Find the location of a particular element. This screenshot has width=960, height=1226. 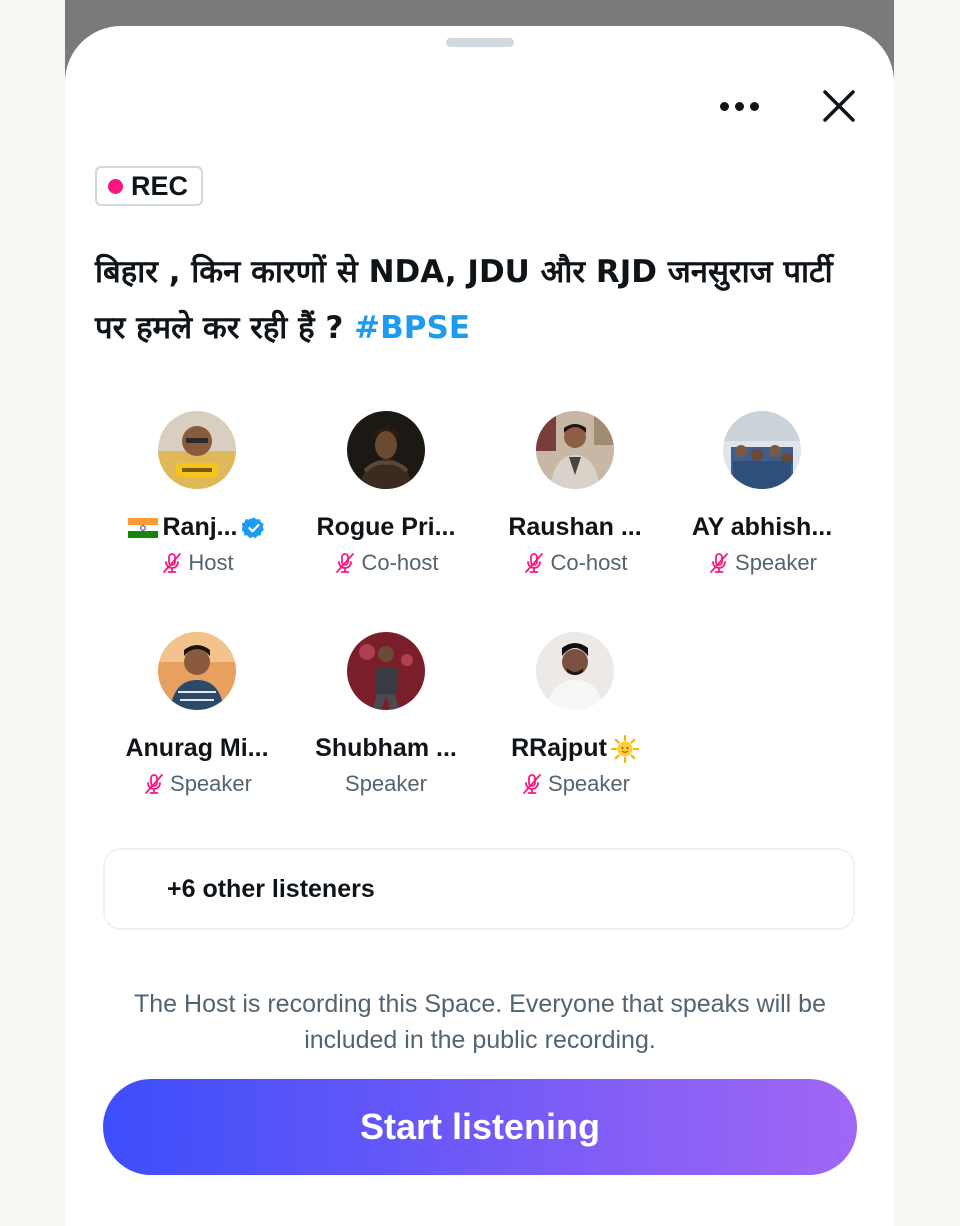

recording-badge: REC is located at coordinates (149, 186).